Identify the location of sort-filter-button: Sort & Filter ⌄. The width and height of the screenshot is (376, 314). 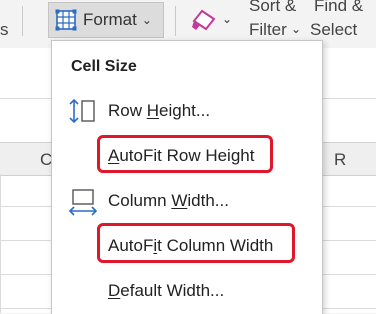
(276, 22).